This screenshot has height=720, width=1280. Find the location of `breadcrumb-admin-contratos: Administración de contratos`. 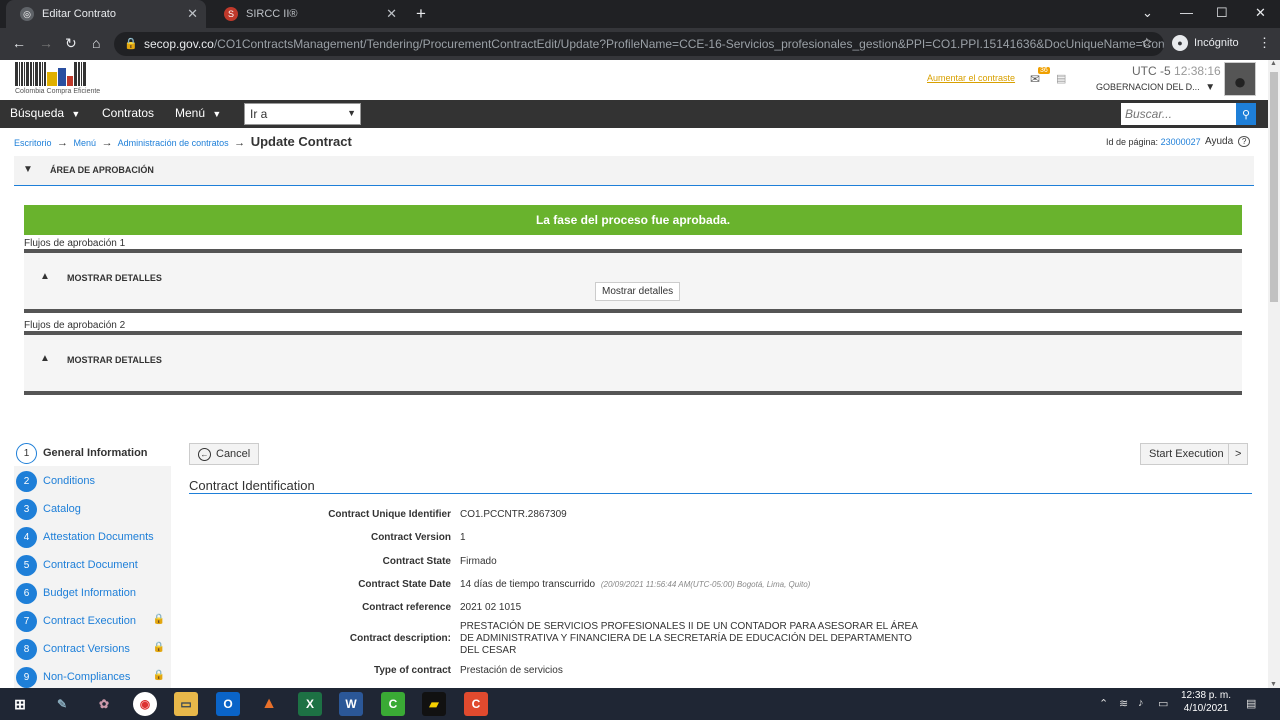

breadcrumb-admin-contratos: Administración de contratos is located at coordinates (173, 143).